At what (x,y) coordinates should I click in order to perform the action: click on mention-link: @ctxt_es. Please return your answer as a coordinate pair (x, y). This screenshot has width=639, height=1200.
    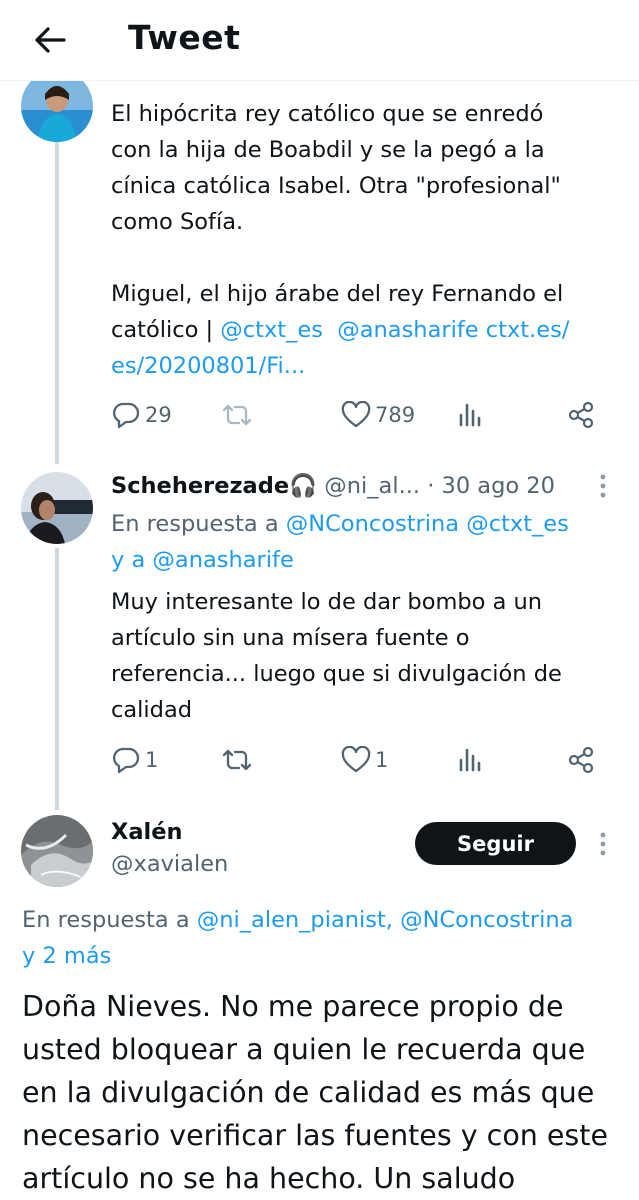
    Looking at the image, I should click on (271, 330).